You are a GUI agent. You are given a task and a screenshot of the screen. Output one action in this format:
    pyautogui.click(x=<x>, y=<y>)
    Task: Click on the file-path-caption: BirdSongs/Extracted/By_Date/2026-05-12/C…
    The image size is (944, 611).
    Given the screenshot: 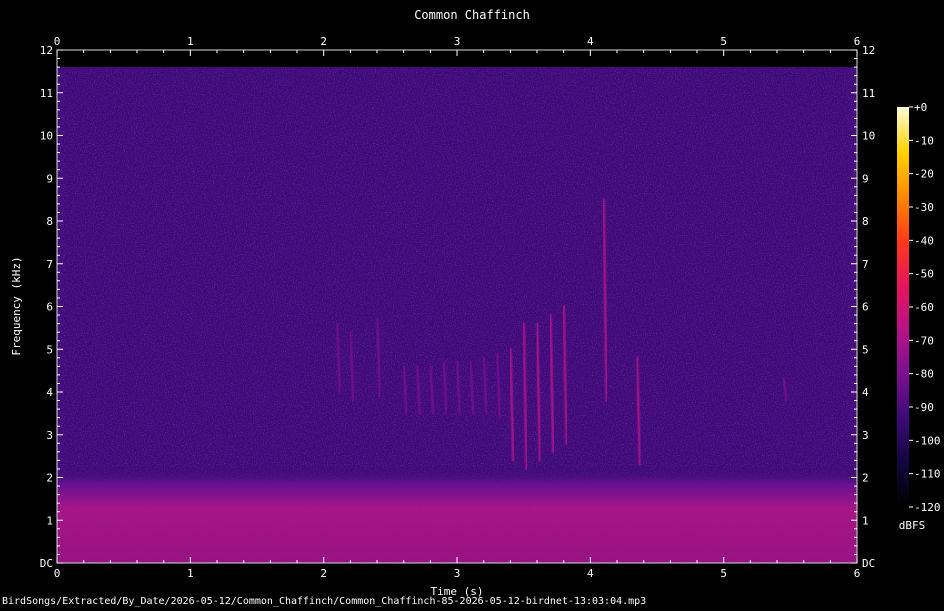 What is the action you would take?
    pyautogui.click(x=324, y=601)
    